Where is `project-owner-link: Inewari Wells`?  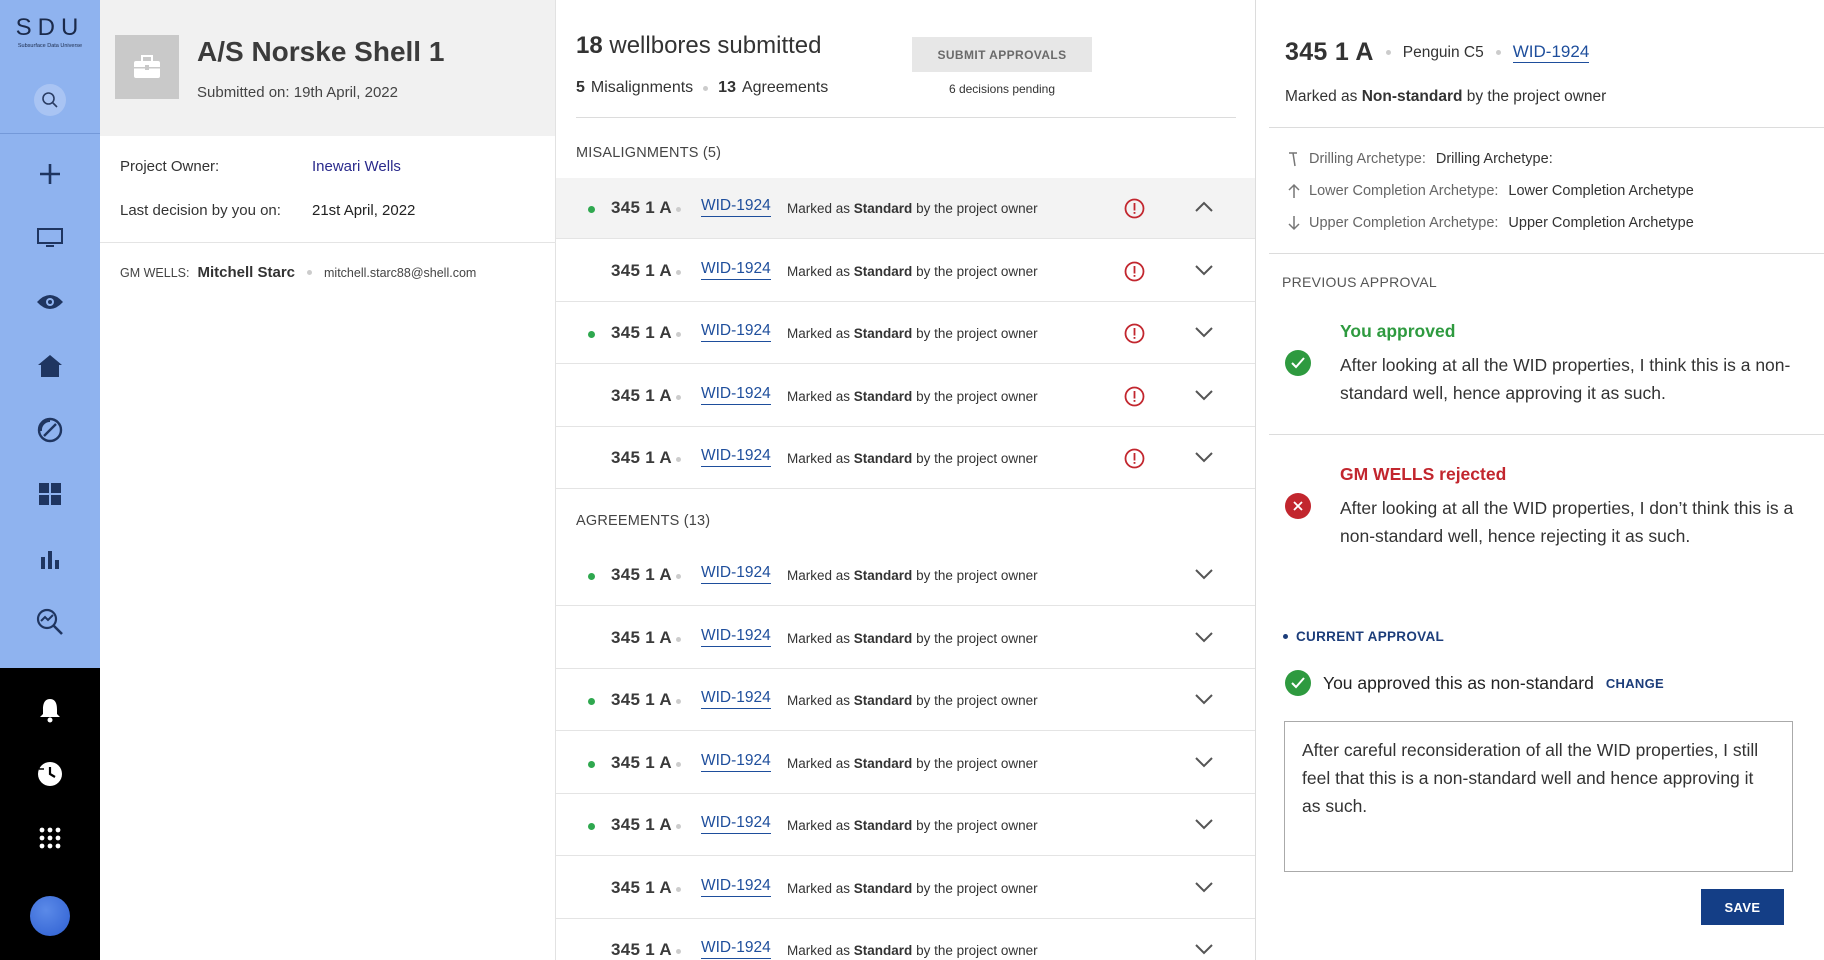
project-owner-link: Inewari Wells is located at coordinates (356, 166).